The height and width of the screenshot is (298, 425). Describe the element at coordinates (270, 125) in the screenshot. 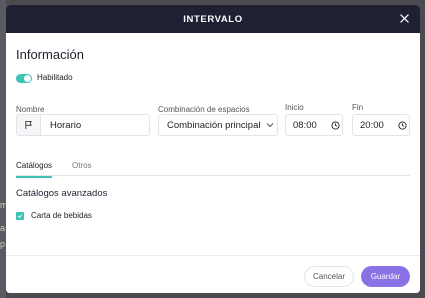

I see `chevron-down-icon` at that location.